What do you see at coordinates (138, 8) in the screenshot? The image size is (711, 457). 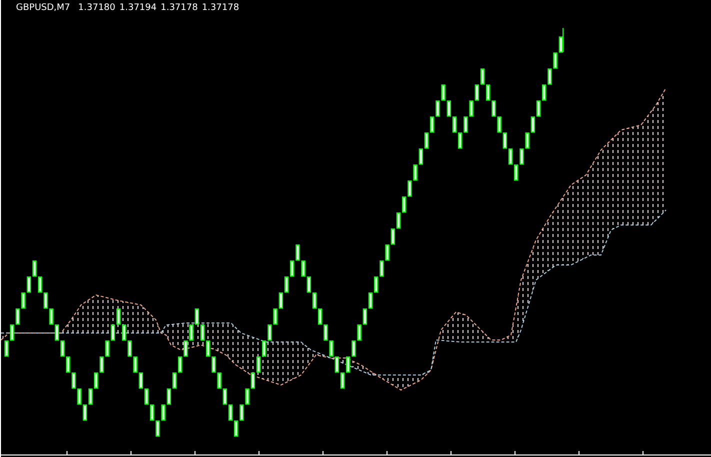 I see `price-value: 1.37194` at bounding box center [138, 8].